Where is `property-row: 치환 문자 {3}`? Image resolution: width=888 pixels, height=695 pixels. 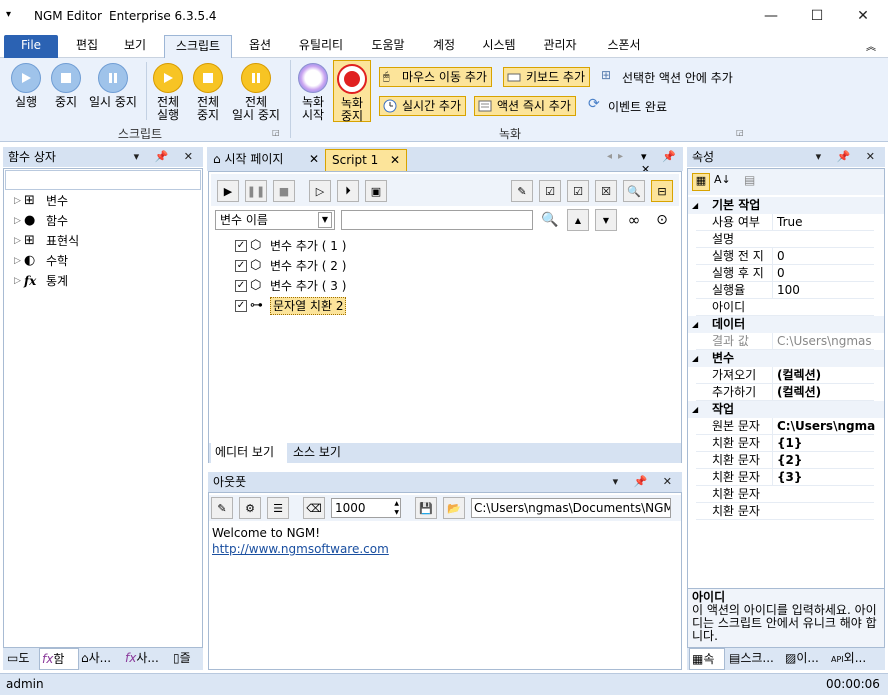
property-row: 치환 문자 {3} is located at coordinates (785, 477).